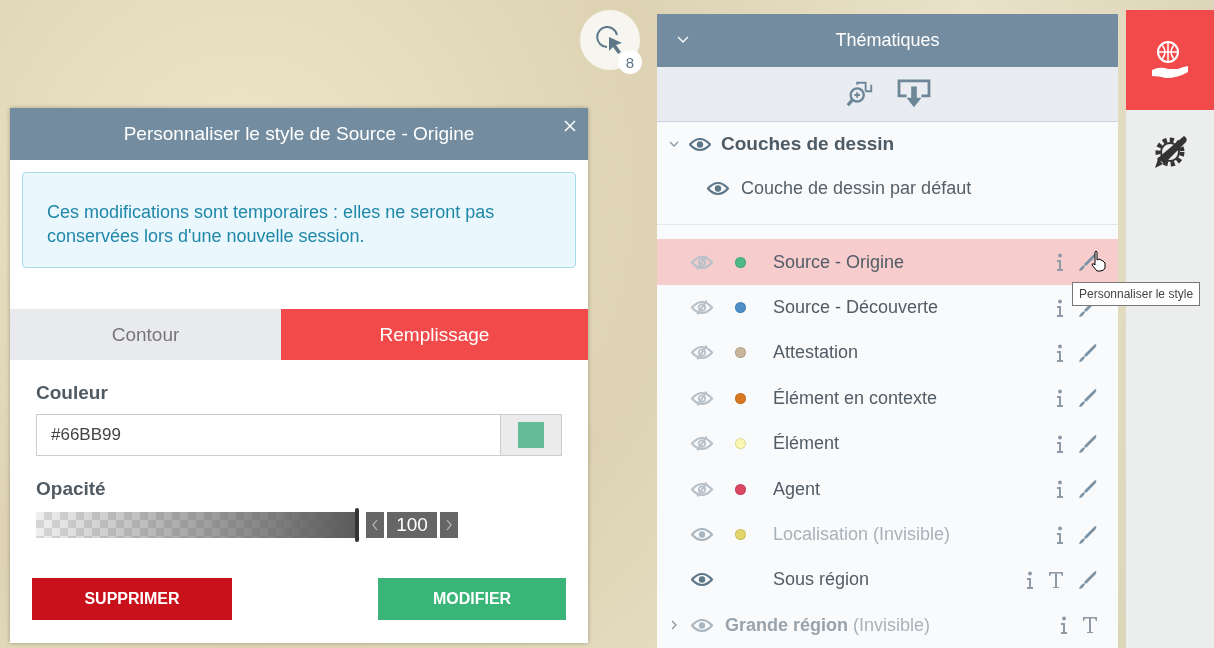 This screenshot has height=648, width=1214. Describe the element at coordinates (887, 41) in the screenshot. I see `panel-title: Thématiques` at that location.